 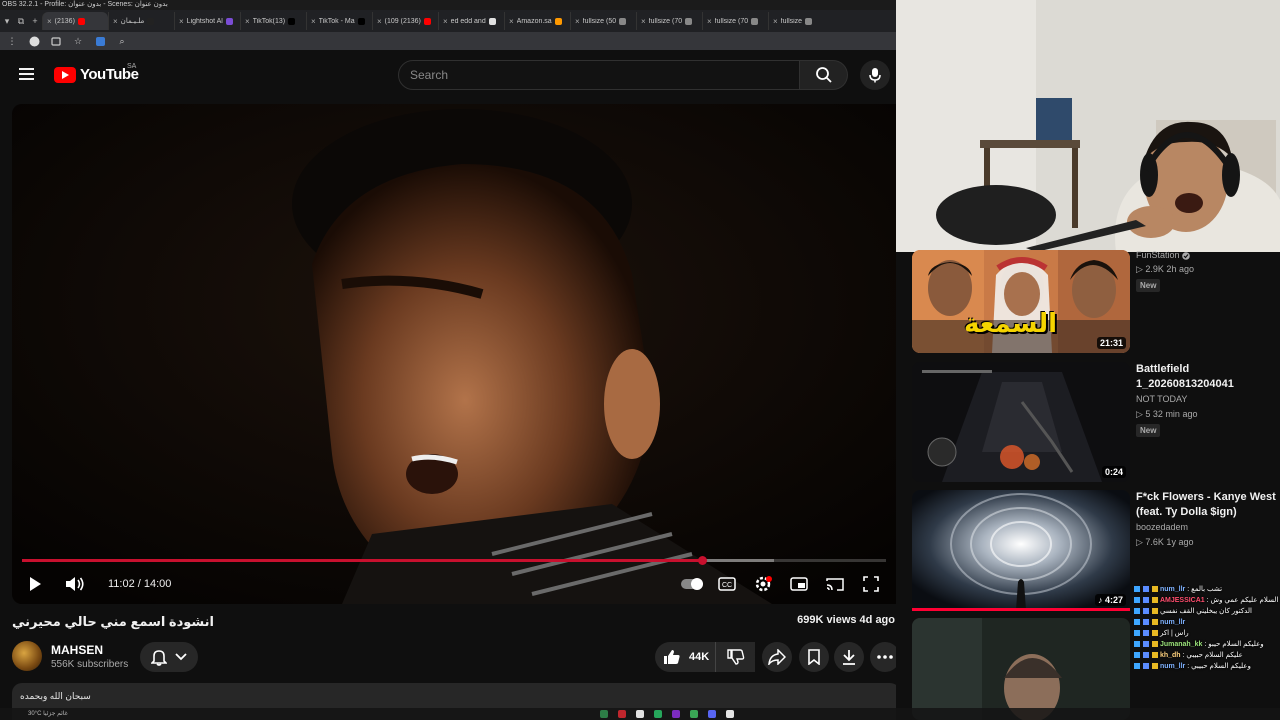 I want to click on chat-message: num_llr, so click(x=1207, y=622).